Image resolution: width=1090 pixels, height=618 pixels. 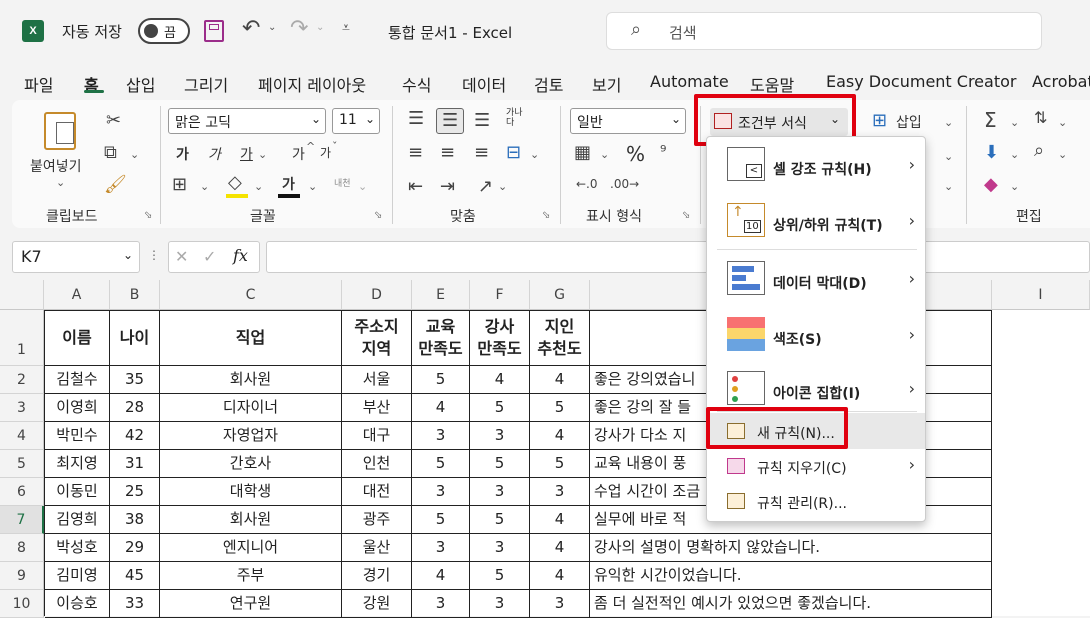 I want to click on table-cell: 42, so click(x=135, y=436).